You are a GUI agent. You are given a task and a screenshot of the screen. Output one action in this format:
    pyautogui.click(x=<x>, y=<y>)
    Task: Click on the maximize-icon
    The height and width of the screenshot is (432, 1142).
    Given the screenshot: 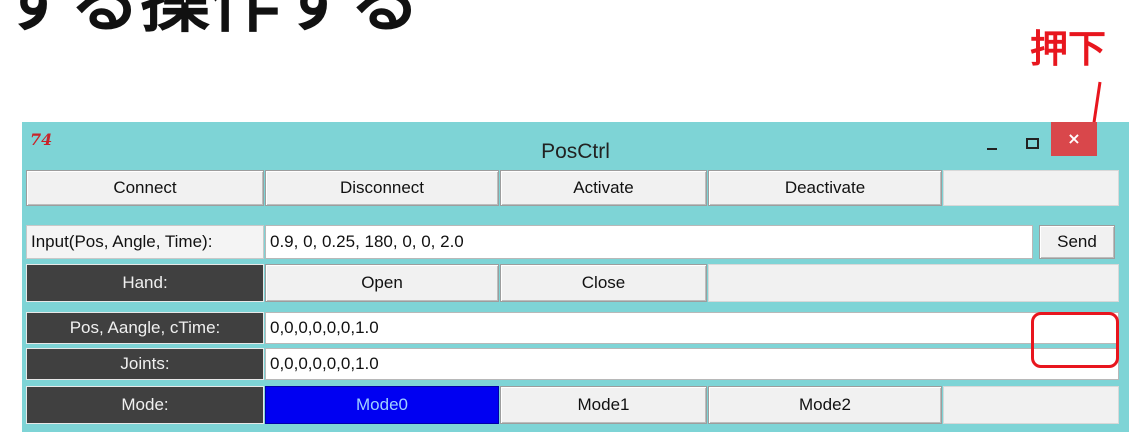 What is the action you would take?
    pyautogui.click(x=1032, y=143)
    